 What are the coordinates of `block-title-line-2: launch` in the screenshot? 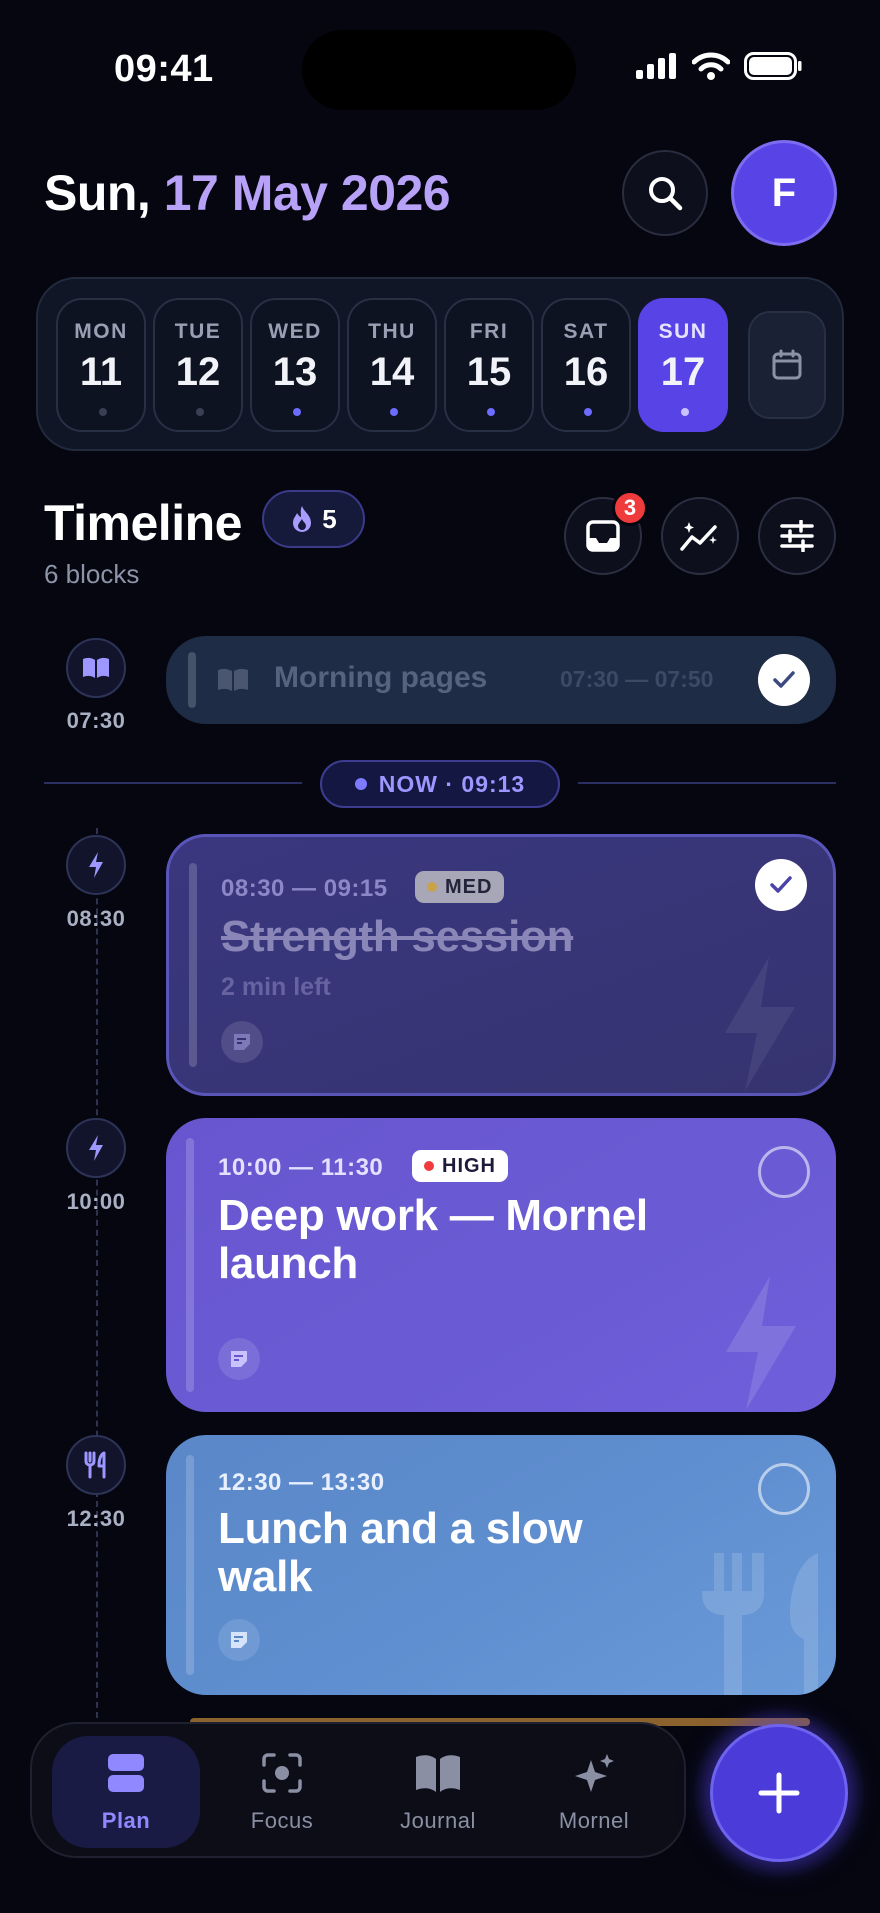 It's located at (288, 1263).